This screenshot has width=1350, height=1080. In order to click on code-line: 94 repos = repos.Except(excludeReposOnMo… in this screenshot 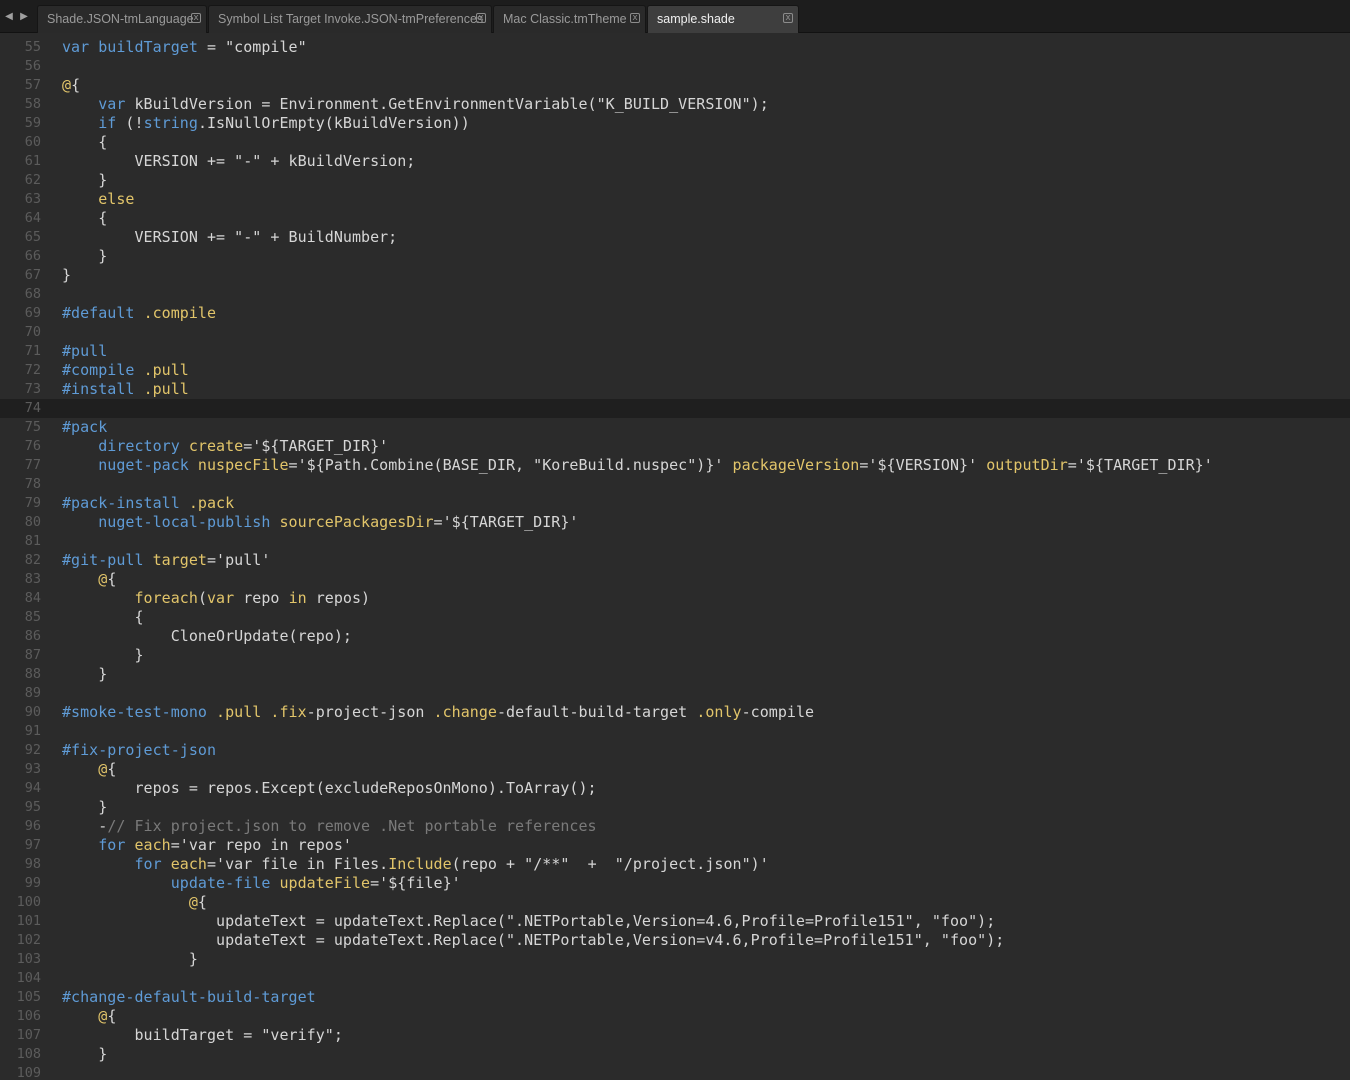, I will do `click(675, 788)`.